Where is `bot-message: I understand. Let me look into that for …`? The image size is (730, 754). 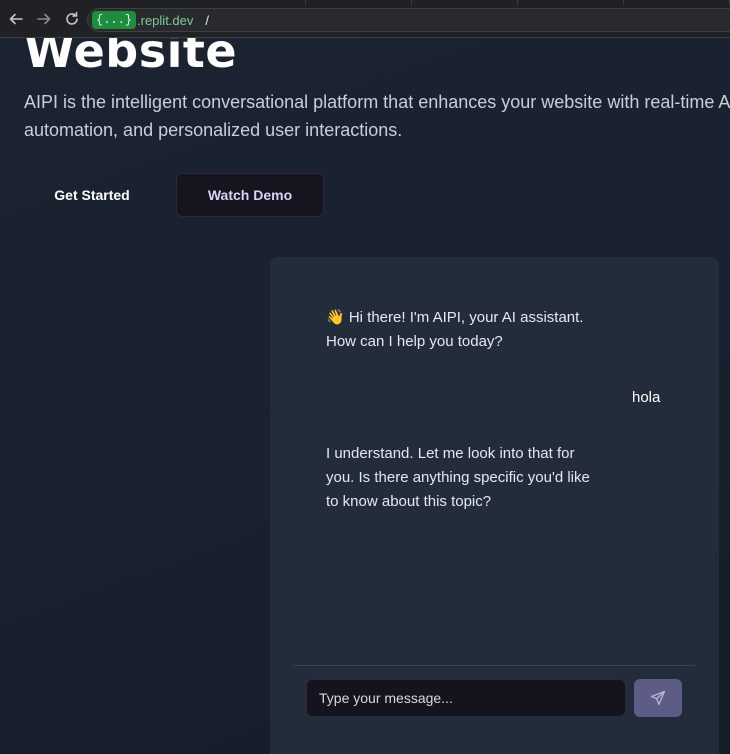 bot-message: I understand. Let me look into that for … is located at coordinates (458, 477).